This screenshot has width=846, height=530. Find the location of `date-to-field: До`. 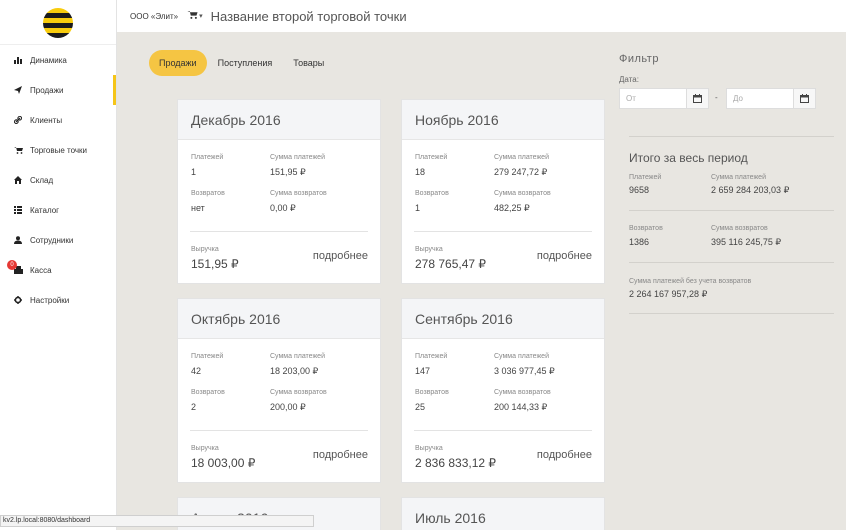

date-to-field: До is located at coordinates (771, 98).